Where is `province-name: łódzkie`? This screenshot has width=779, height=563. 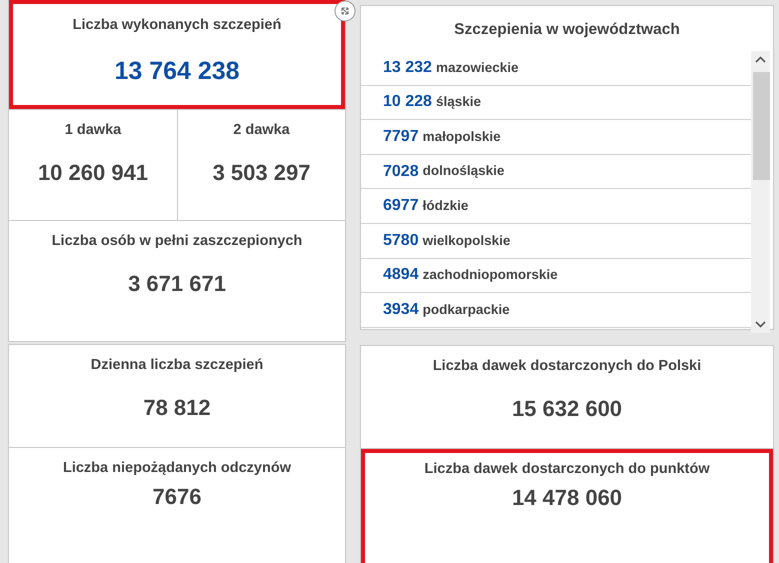
province-name: łódzkie is located at coordinates (445, 206).